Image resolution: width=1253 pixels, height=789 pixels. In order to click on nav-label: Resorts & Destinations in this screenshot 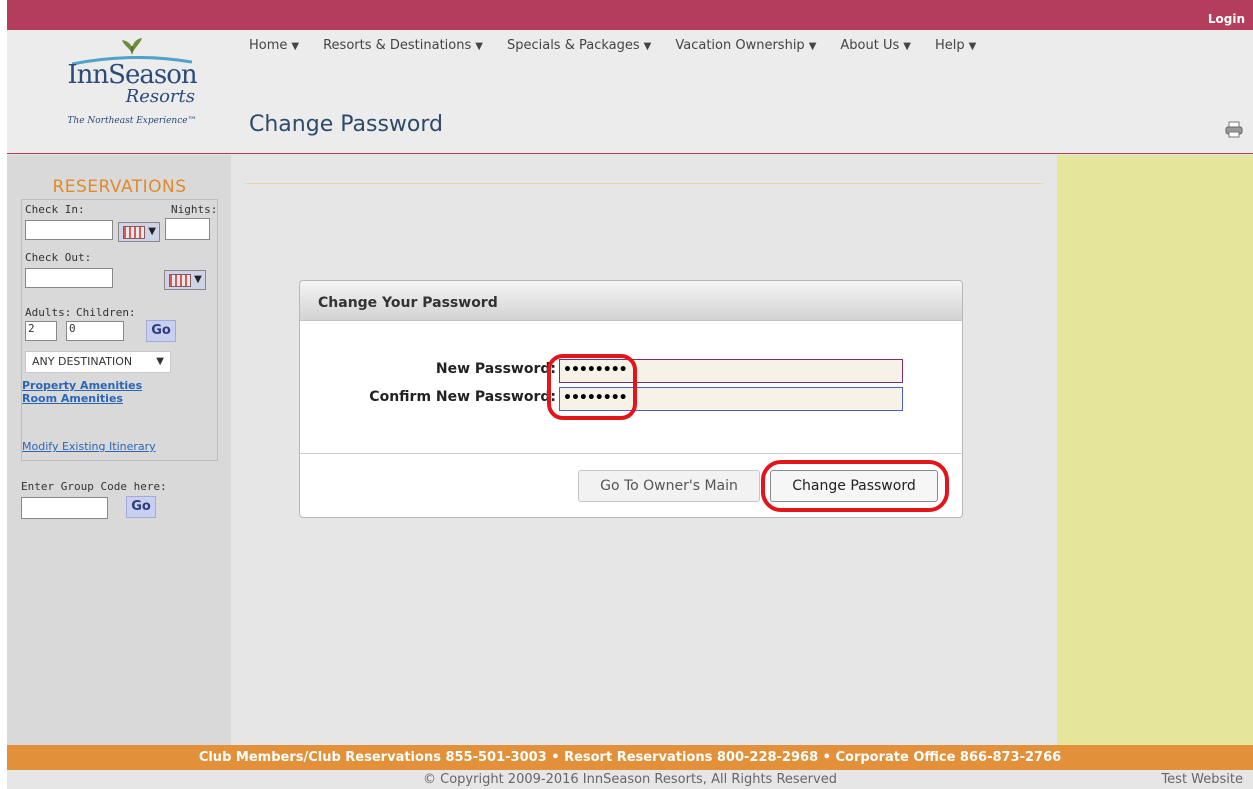, I will do `click(397, 45)`.